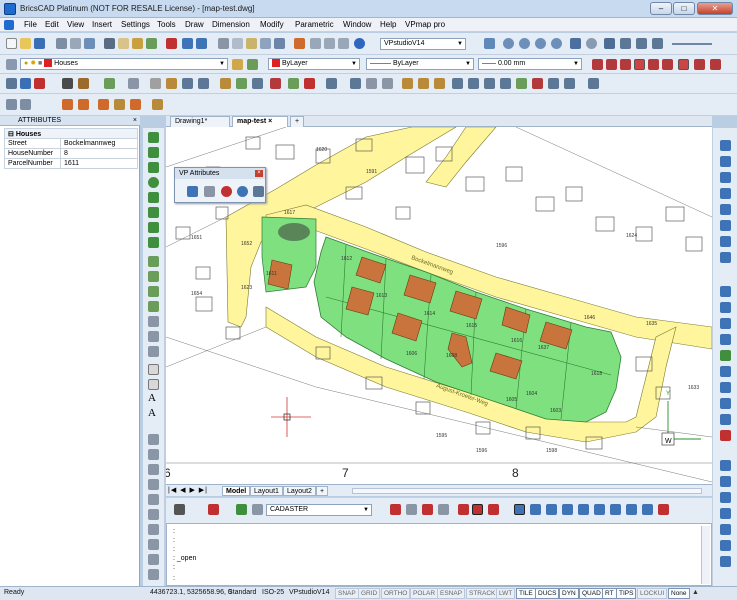 This screenshot has width=737, height=600. I want to click on snap-center-icon, so click(625, 64).